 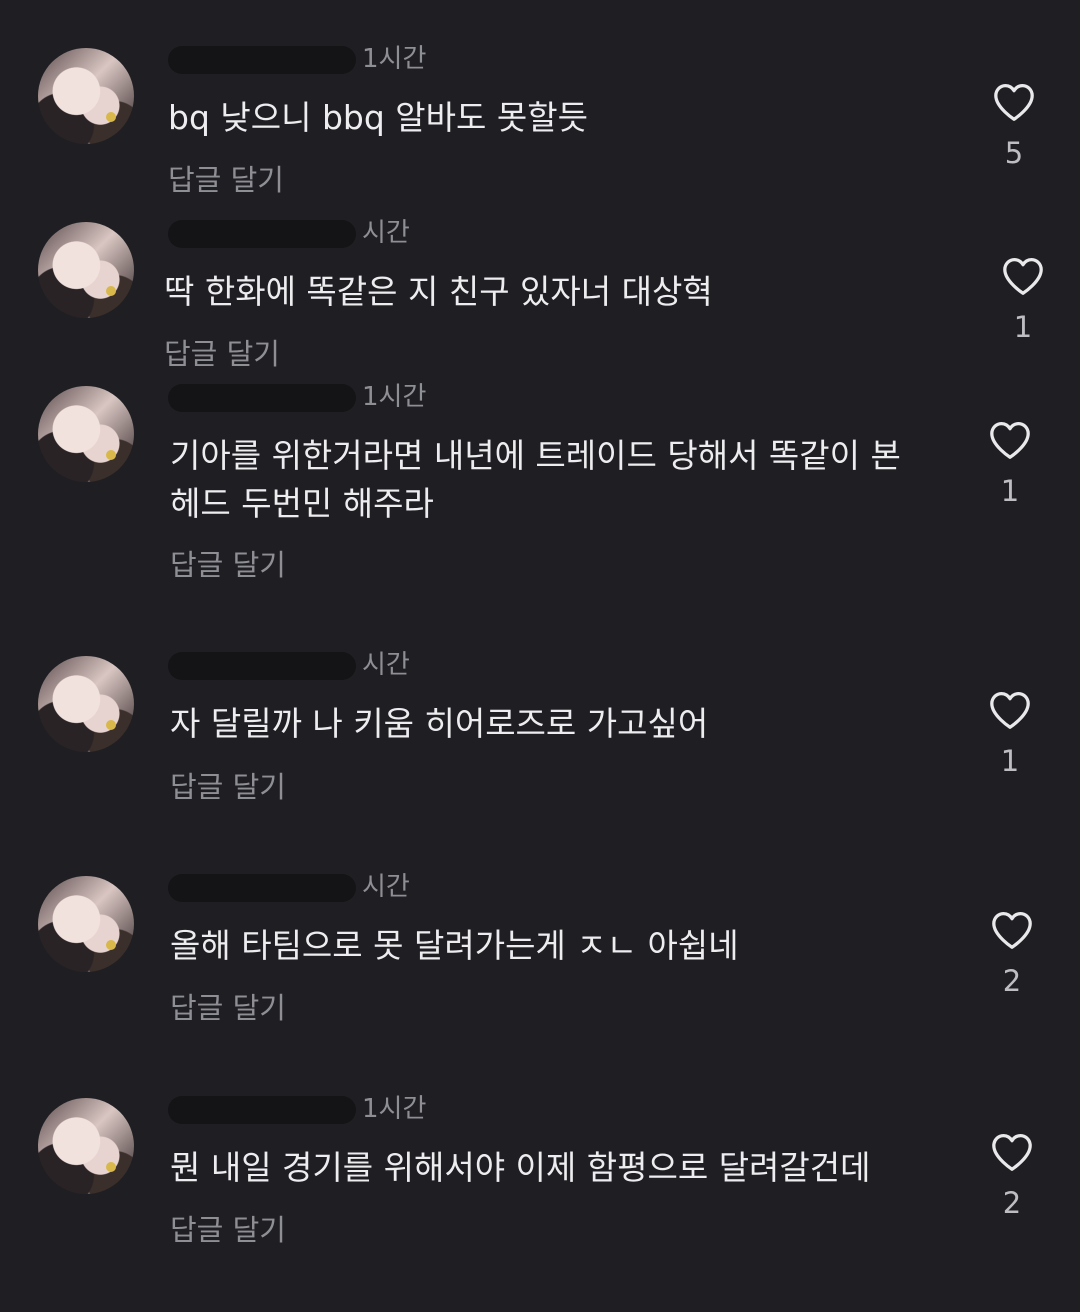 What do you see at coordinates (378, 117) in the screenshot?
I see `comment-text: bq 낮으니 bbq 알바도 못할듯` at bounding box center [378, 117].